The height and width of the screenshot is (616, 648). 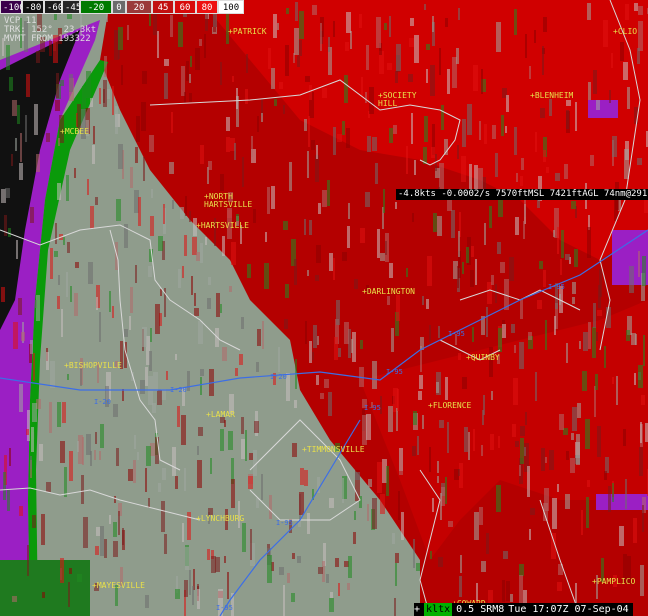 What do you see at coordinates (450, 405) in the screenshot?
I see `city-florence: +FLORENCE` at bounding box center [450, 405].